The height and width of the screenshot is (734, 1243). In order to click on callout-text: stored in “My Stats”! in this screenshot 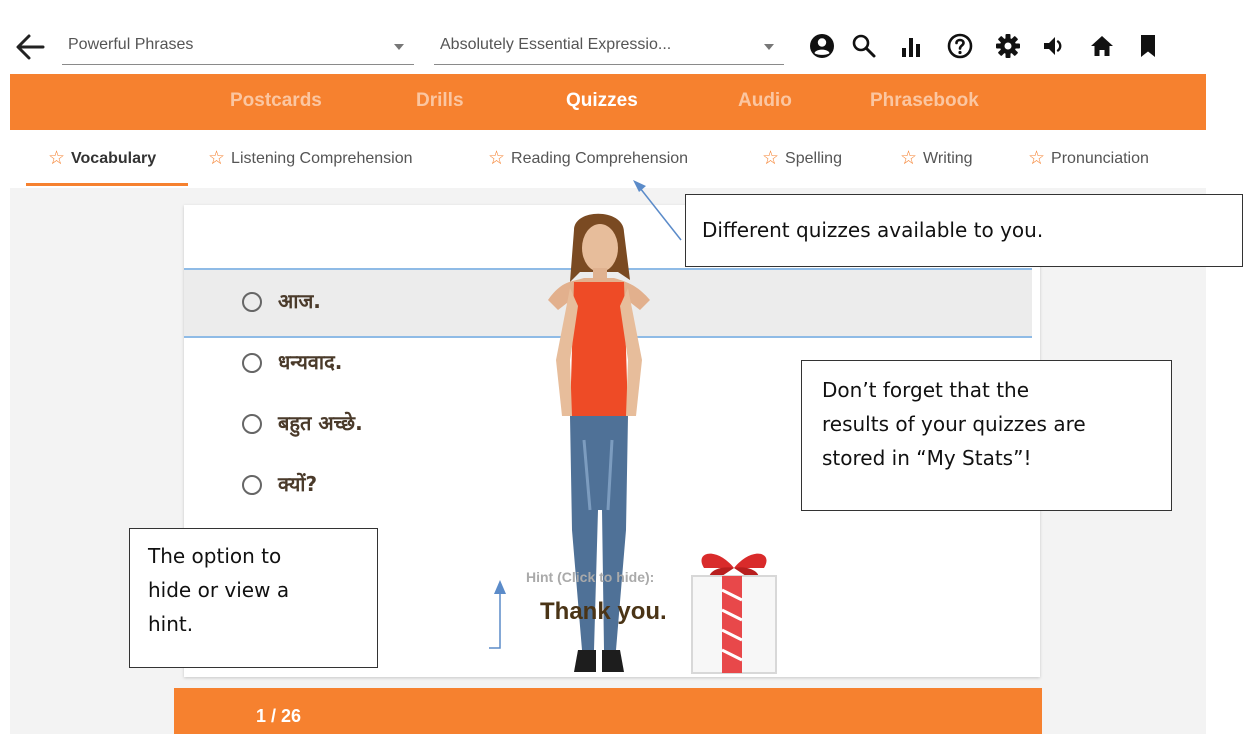, I will do `click(927, 458)`.